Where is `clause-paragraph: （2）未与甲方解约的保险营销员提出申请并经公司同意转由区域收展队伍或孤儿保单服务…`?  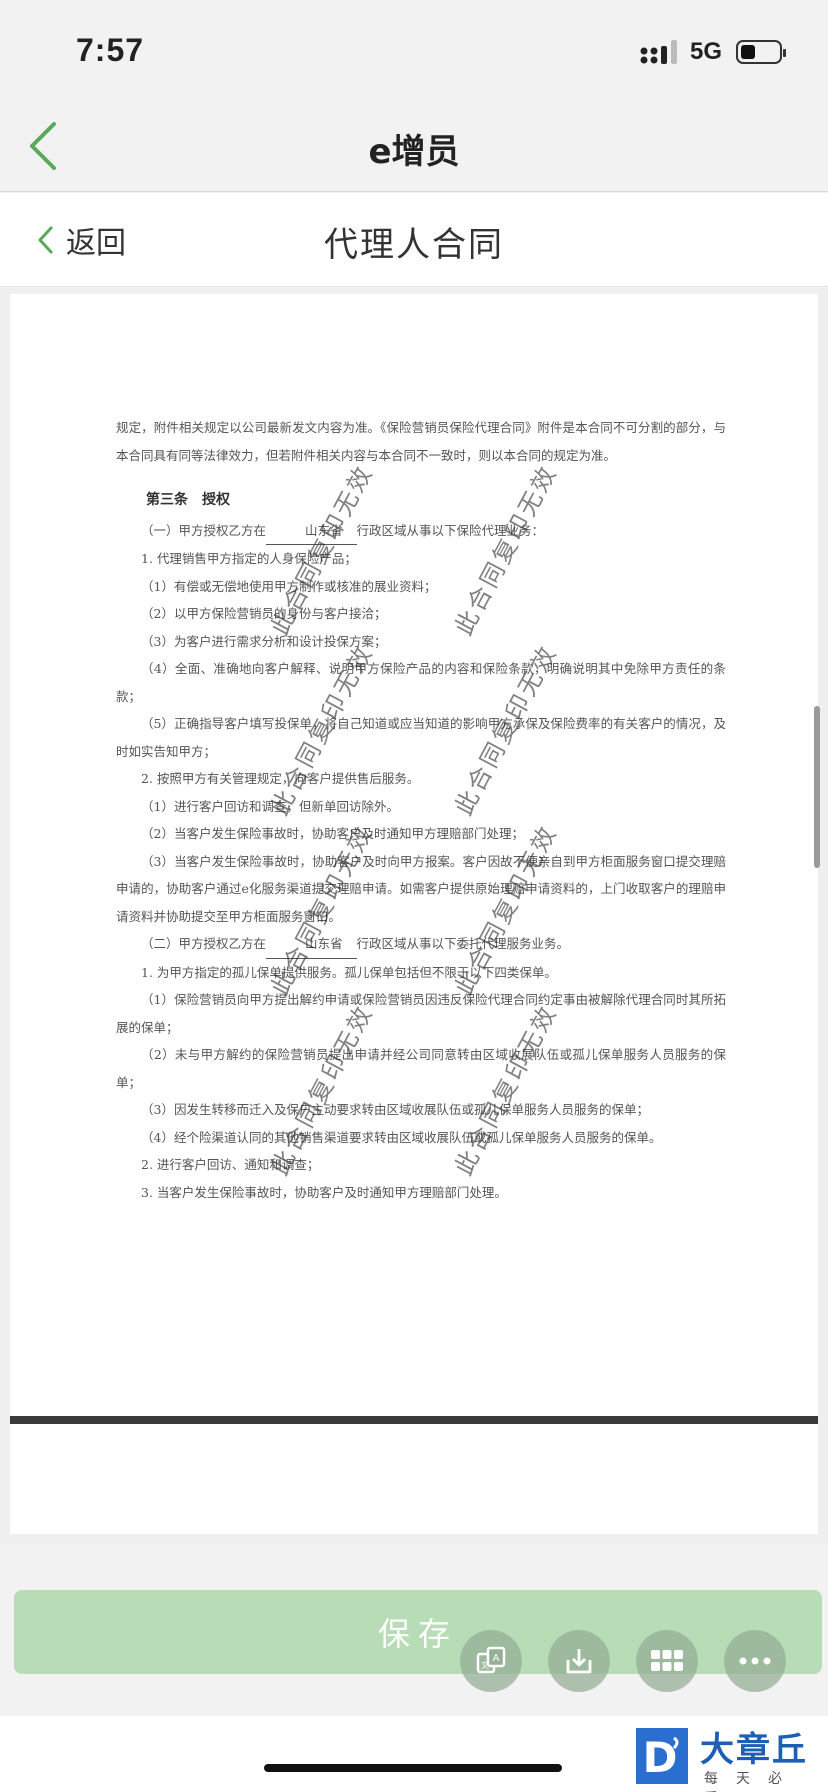 clause-paragraph: （2）未与甲方解约的保险营销员提出申请并经公司同意转由区域收展队伍或孤儿保单服务… is located at coordinates (421, 1068).